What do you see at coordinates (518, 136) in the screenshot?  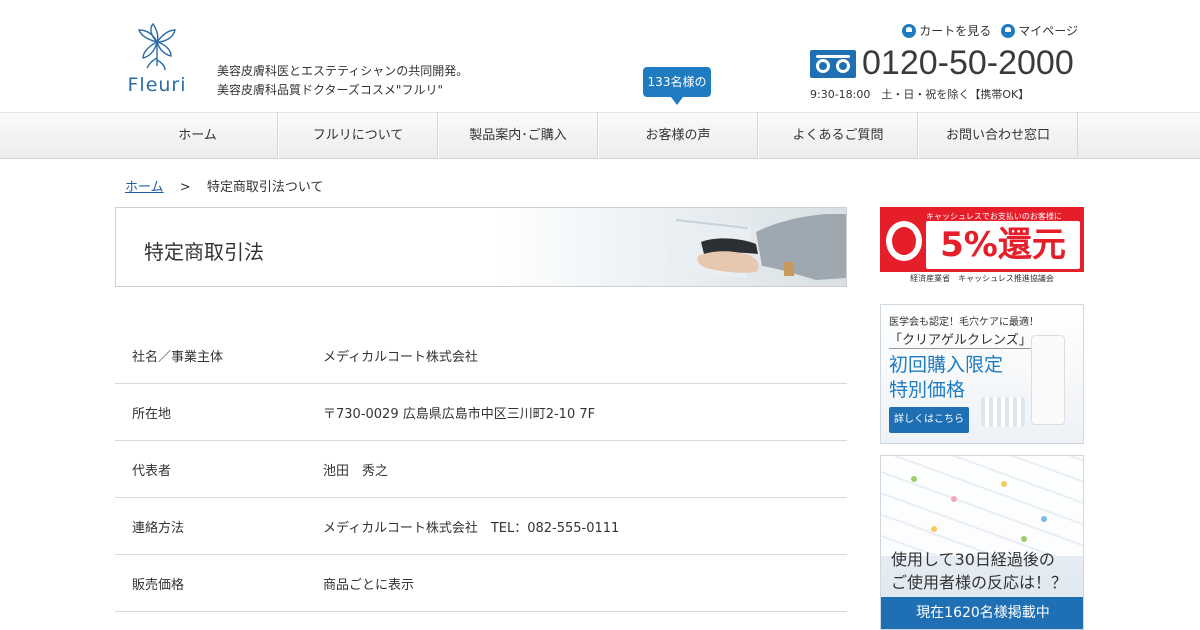 I see `nav-item-products: 製品案内･ご購入` at bounding box center [518, 136].